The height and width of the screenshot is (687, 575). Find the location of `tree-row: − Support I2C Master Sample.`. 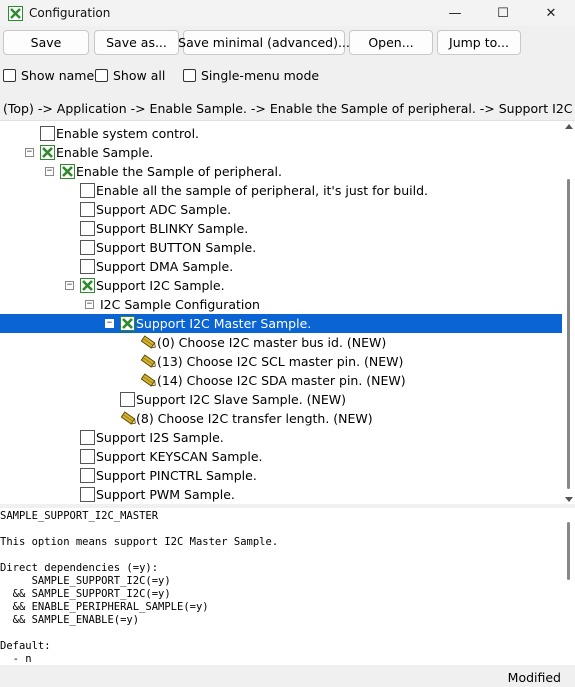

tree-row: − Support I2C Master Sample. is located at coordinates (281, 323).